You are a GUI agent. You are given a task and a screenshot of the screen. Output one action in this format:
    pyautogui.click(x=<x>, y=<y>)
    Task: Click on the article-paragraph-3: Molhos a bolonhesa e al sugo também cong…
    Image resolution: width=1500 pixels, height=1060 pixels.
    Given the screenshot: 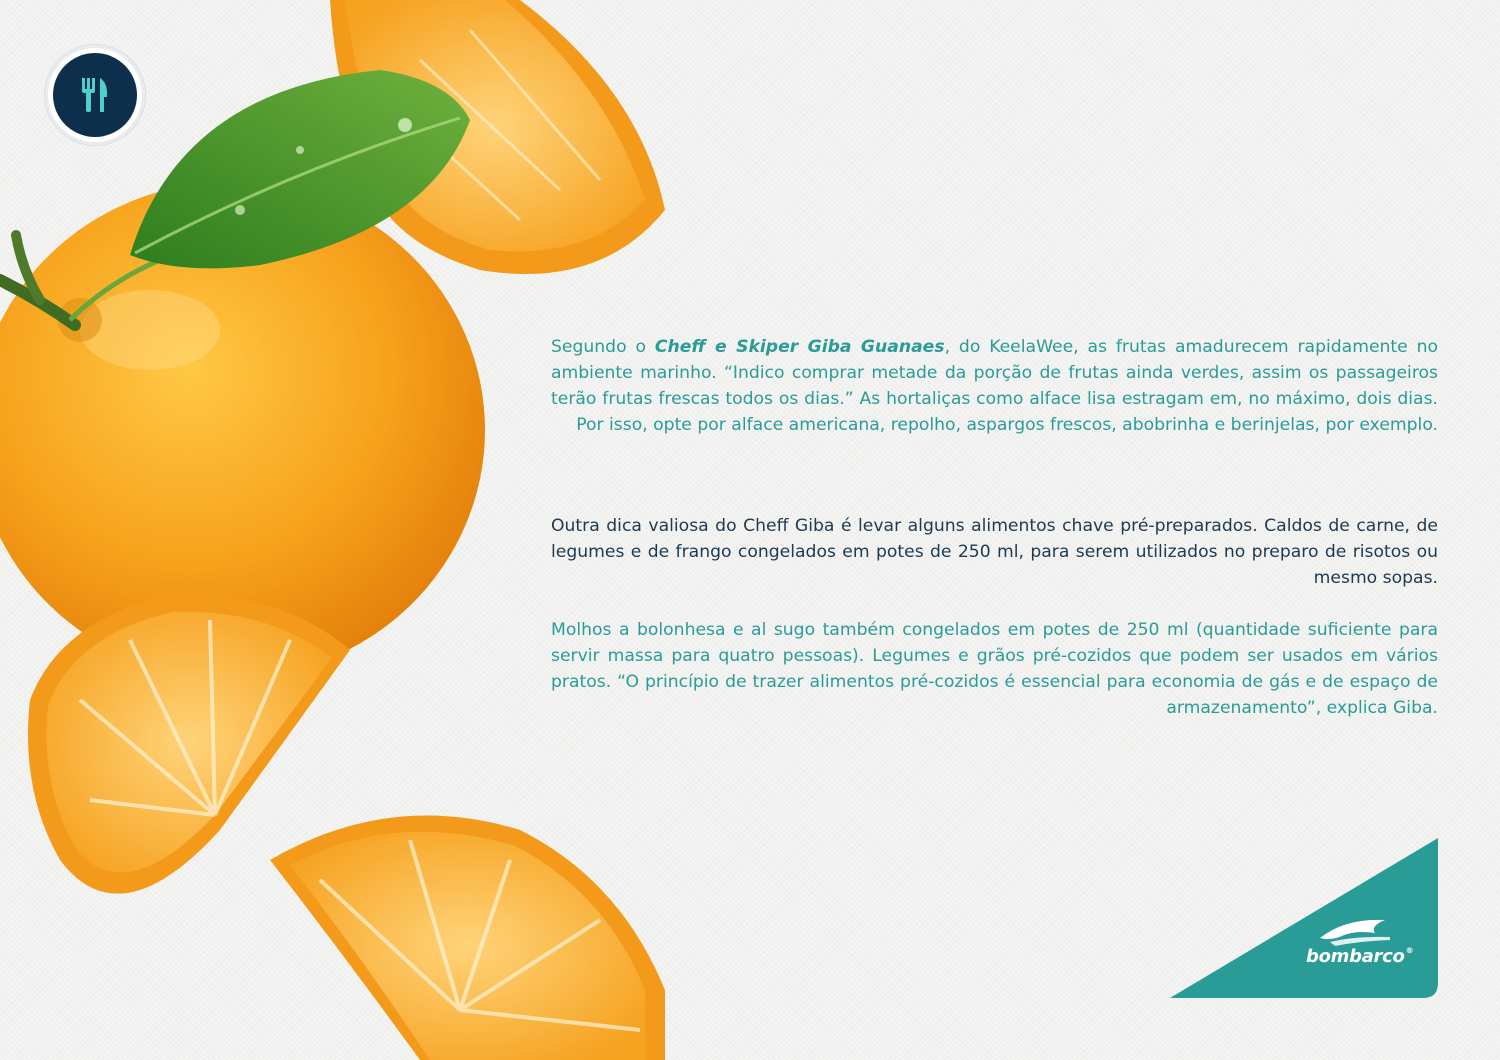 What is the action you would take?
    pyautogui.click(x=994, y=669)
    